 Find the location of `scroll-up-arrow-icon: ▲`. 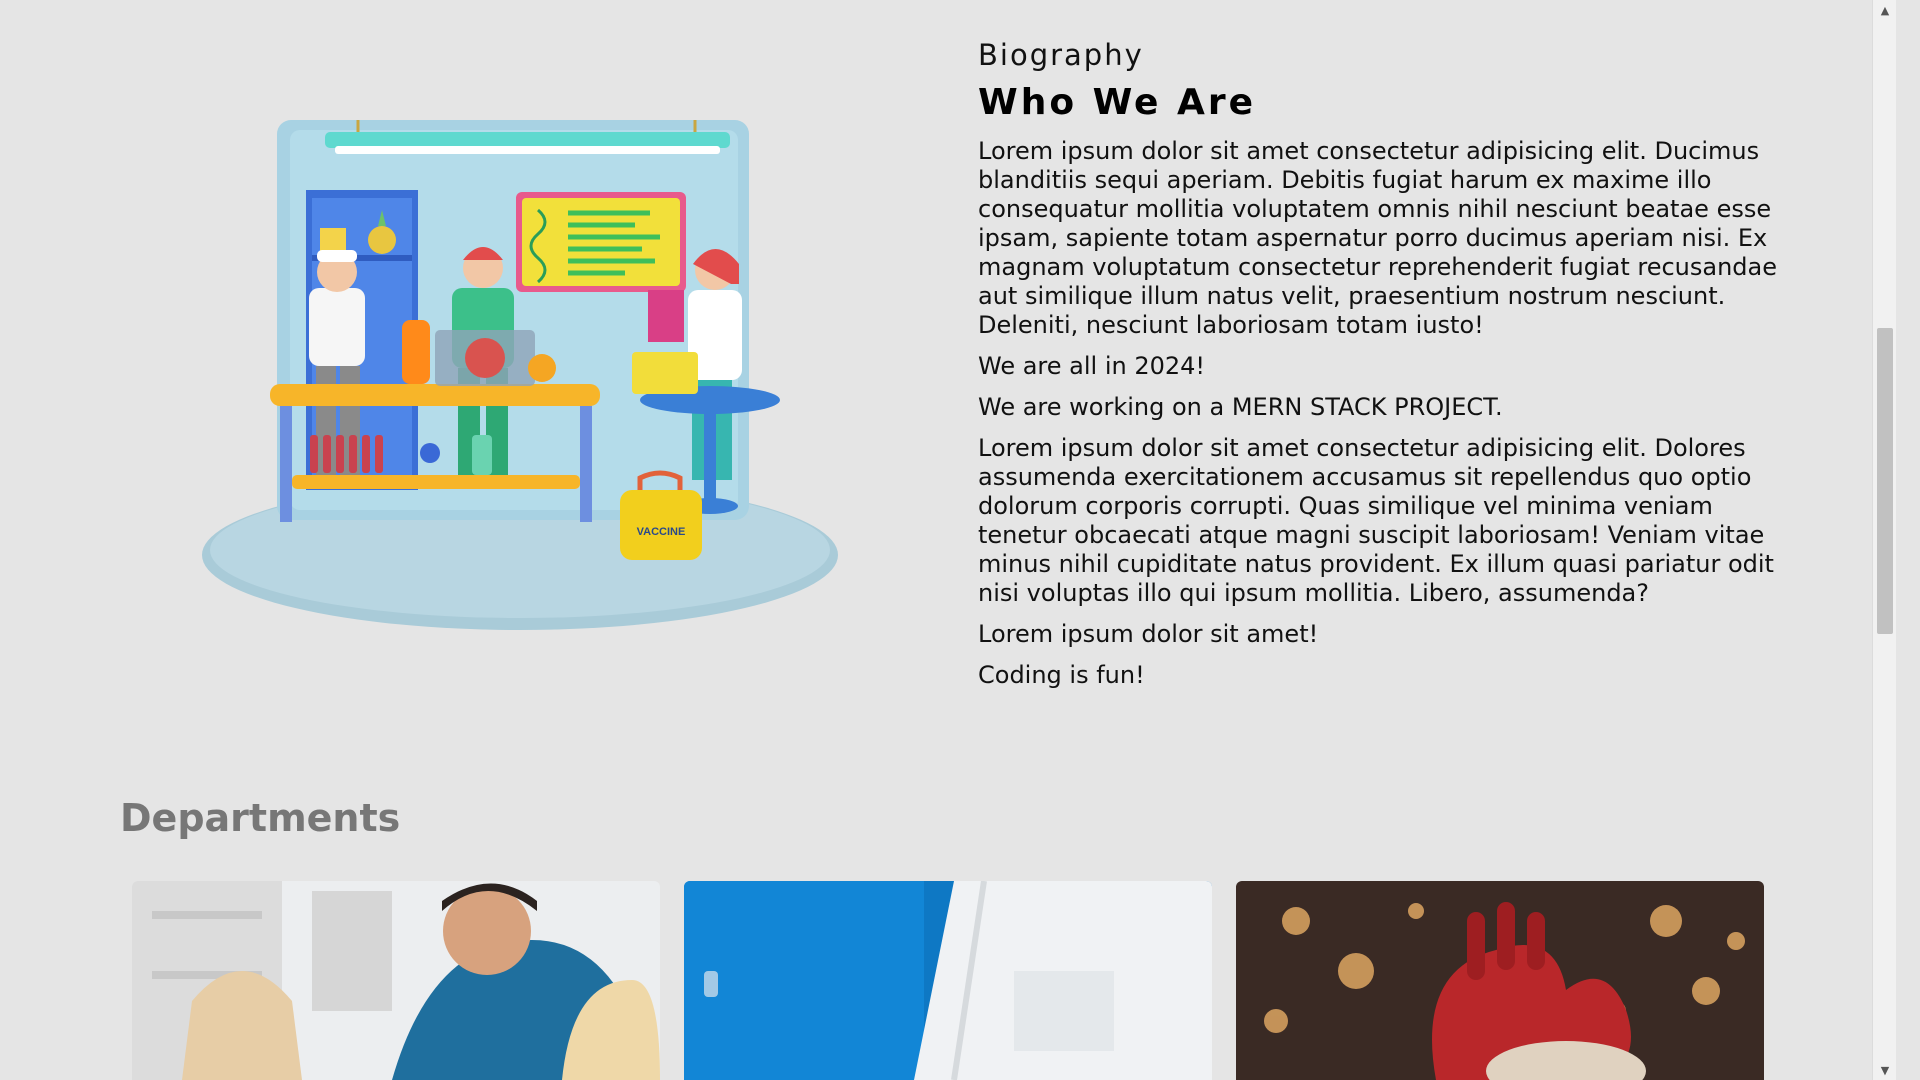

scroll-up-arrow-icon: ▲ is located at coordinates (1885, 10).